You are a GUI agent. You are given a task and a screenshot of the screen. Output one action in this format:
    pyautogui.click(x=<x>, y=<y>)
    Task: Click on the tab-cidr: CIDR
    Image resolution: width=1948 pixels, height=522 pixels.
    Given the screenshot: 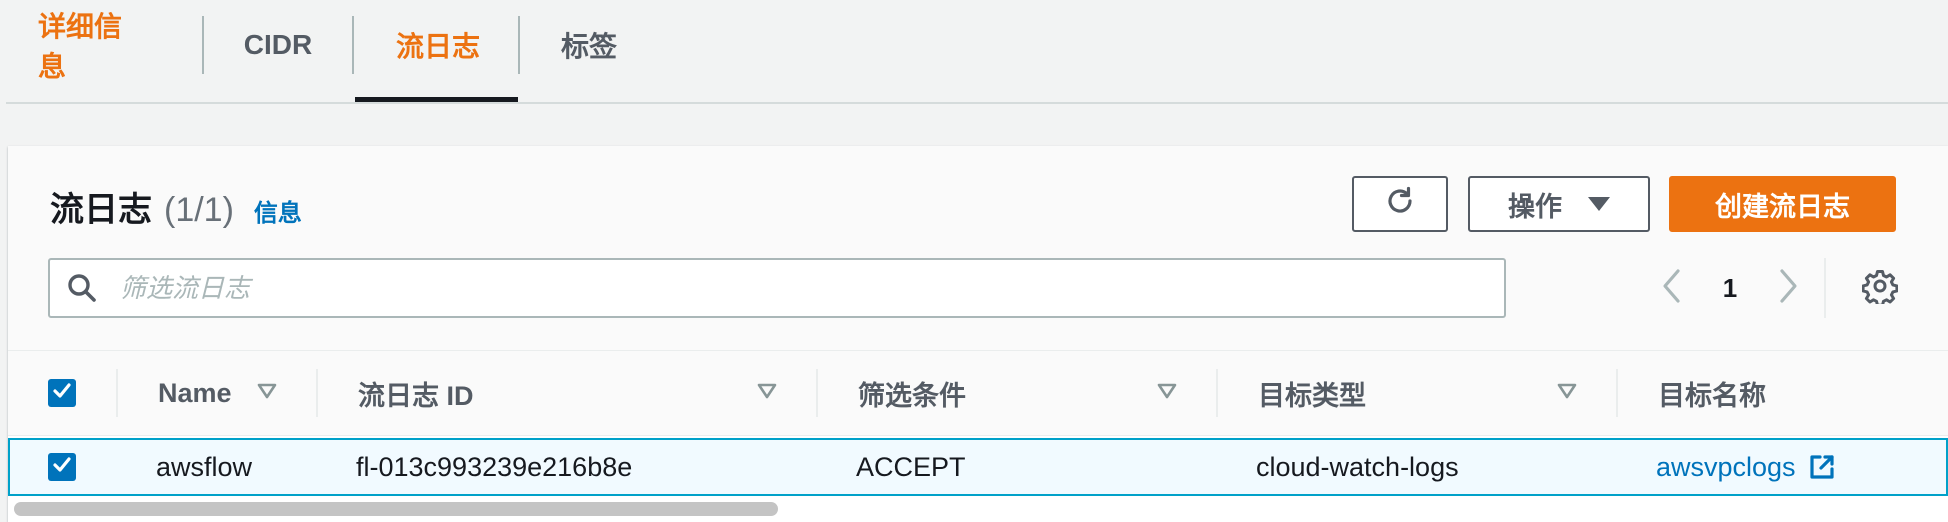 What is the action you would take?
    pyautogui.click(x=278, y=45)
    